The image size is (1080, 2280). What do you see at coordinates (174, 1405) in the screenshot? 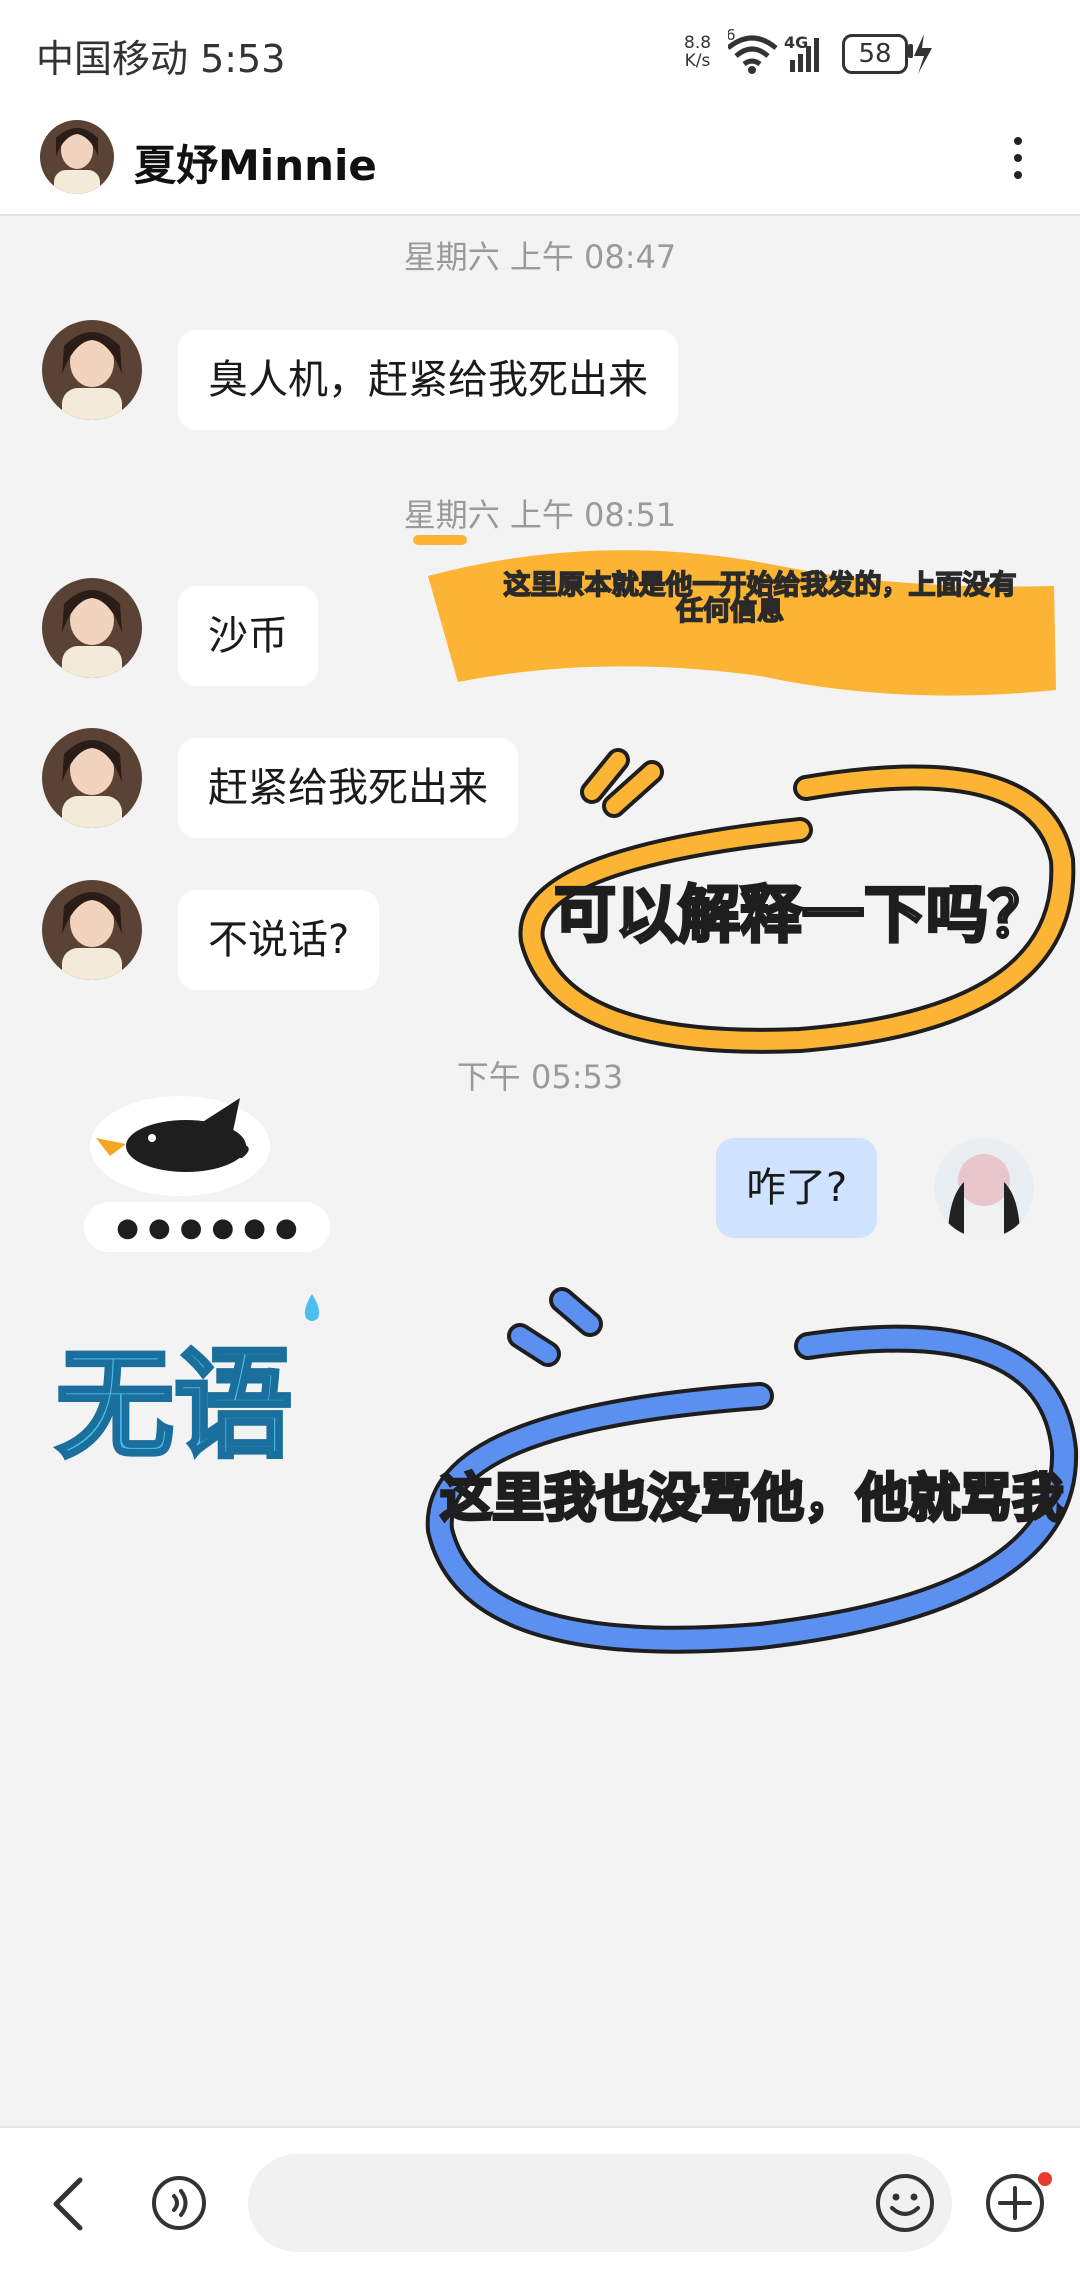
I see `sticker-text: 无语` at bounding box center [174, 1405].